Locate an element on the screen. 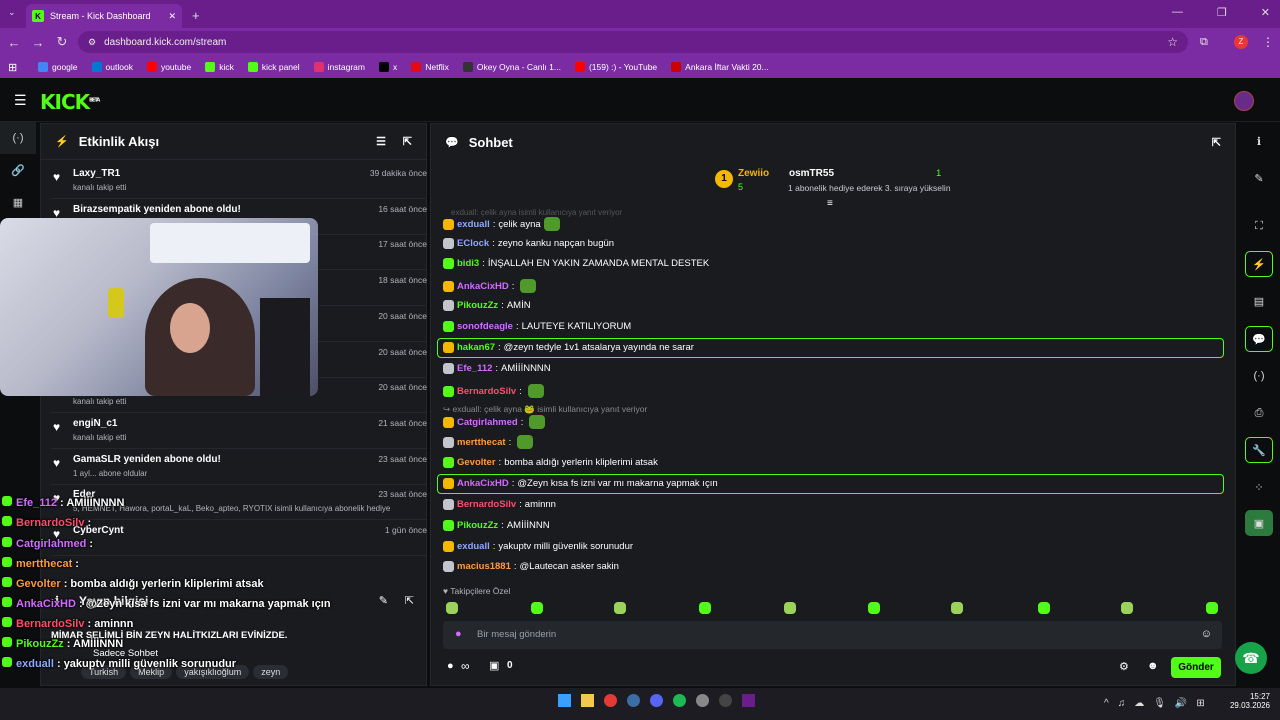 The image size is (1280, 720). chat-username: EClock is located at coordinates (473, 243).